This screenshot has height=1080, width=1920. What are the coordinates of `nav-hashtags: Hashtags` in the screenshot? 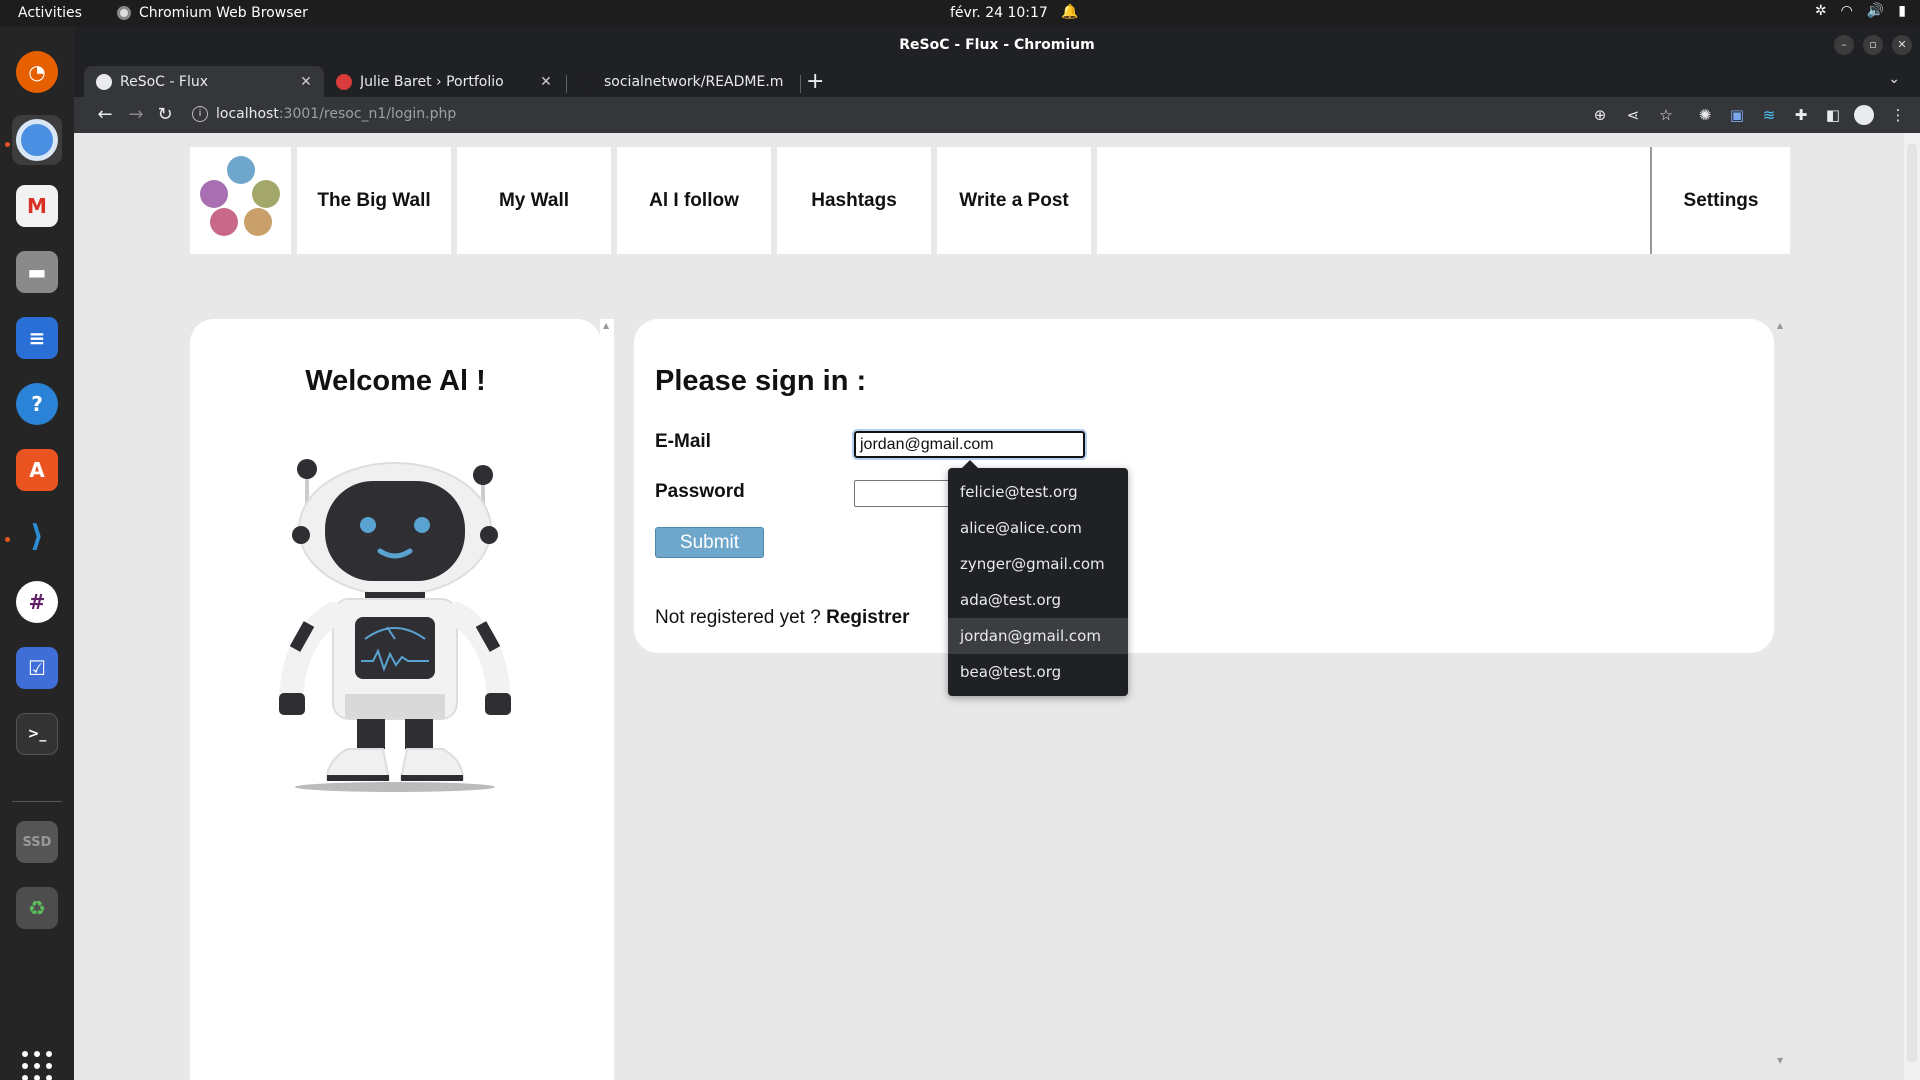 It's located at (854, 200).